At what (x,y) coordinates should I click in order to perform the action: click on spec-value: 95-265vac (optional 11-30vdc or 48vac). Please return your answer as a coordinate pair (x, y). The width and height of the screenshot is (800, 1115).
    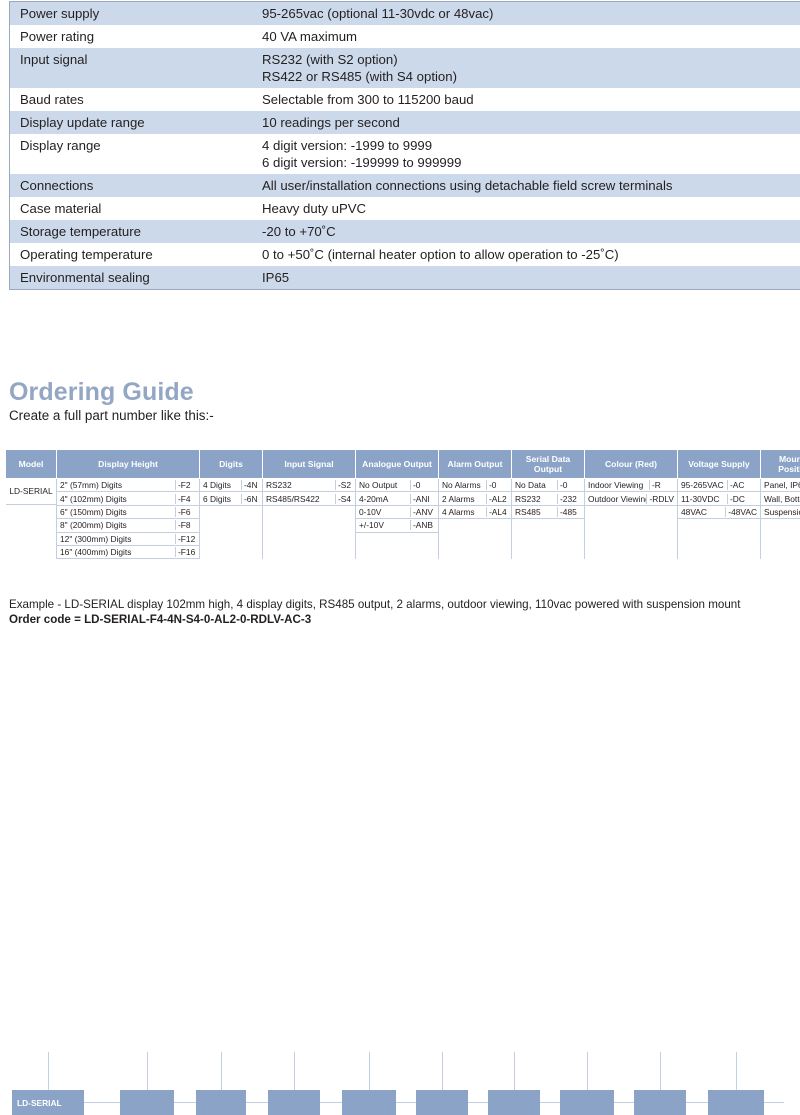
    Looking at the image, I should click on (526, 14).